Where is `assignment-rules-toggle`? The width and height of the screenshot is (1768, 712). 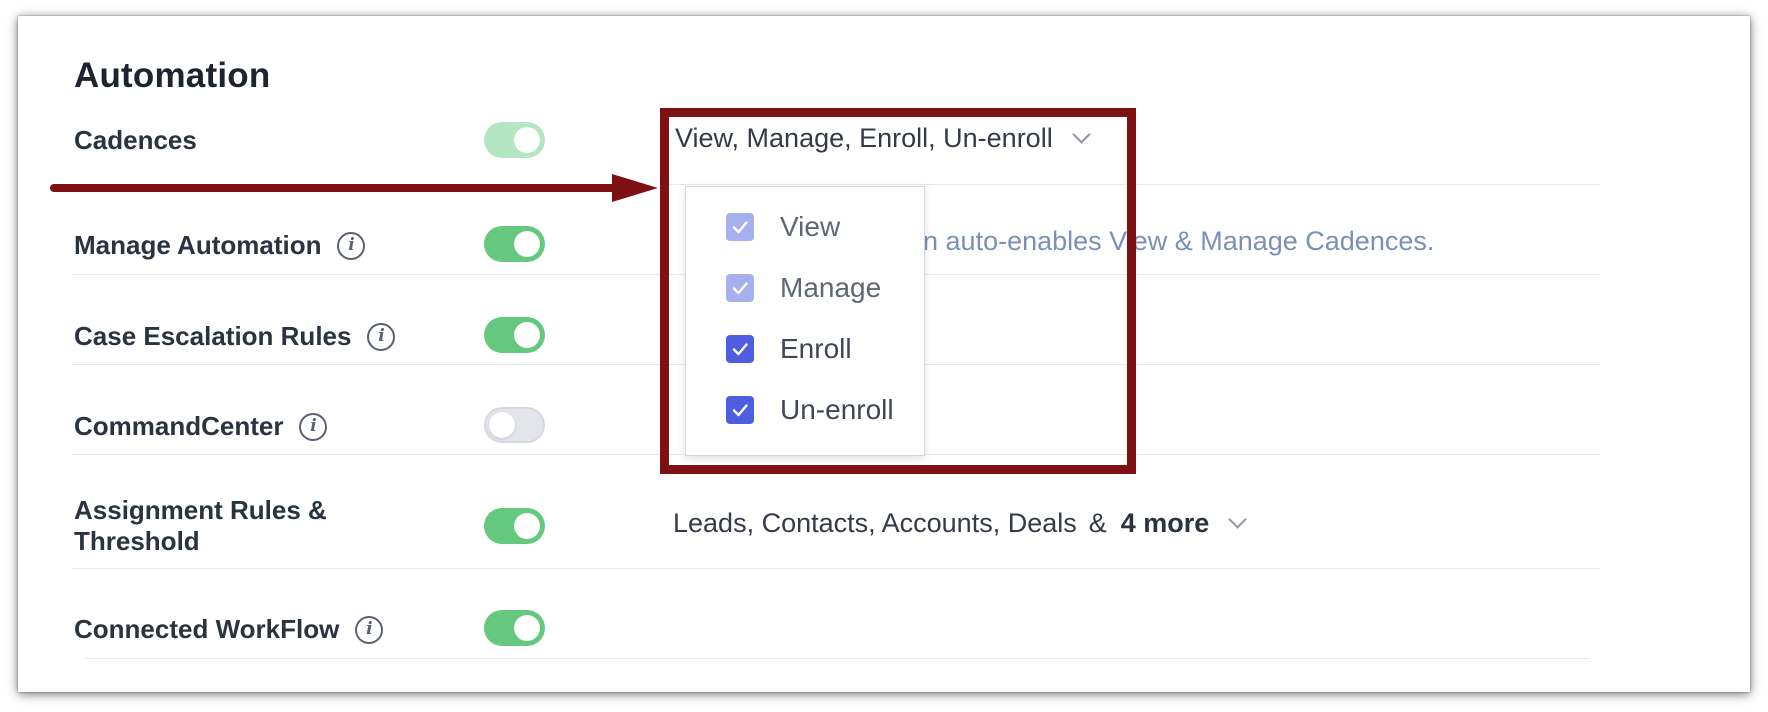 assignment-rules-toggle is located at coordinates (514, 526).